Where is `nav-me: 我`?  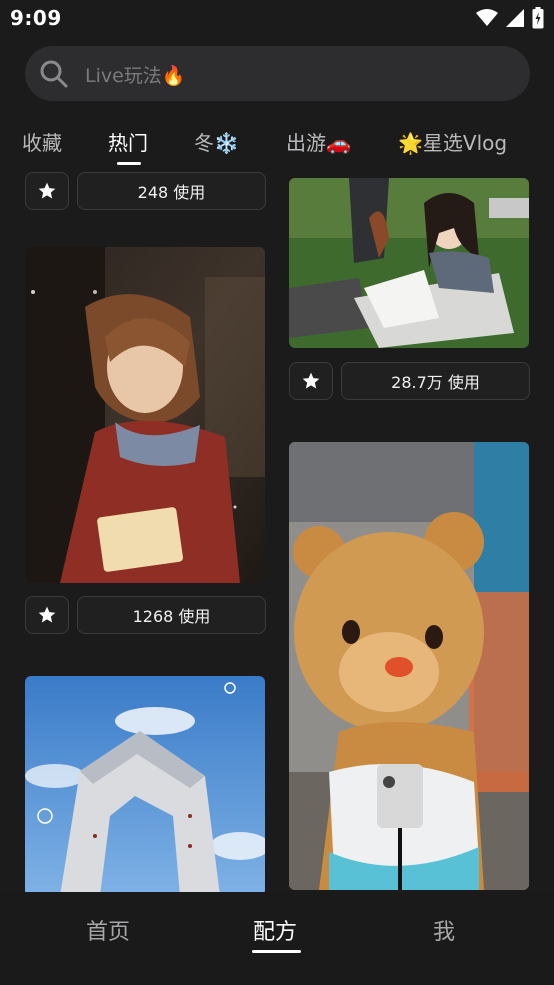
nav-me: 我 is located at coordinates (444, 930).